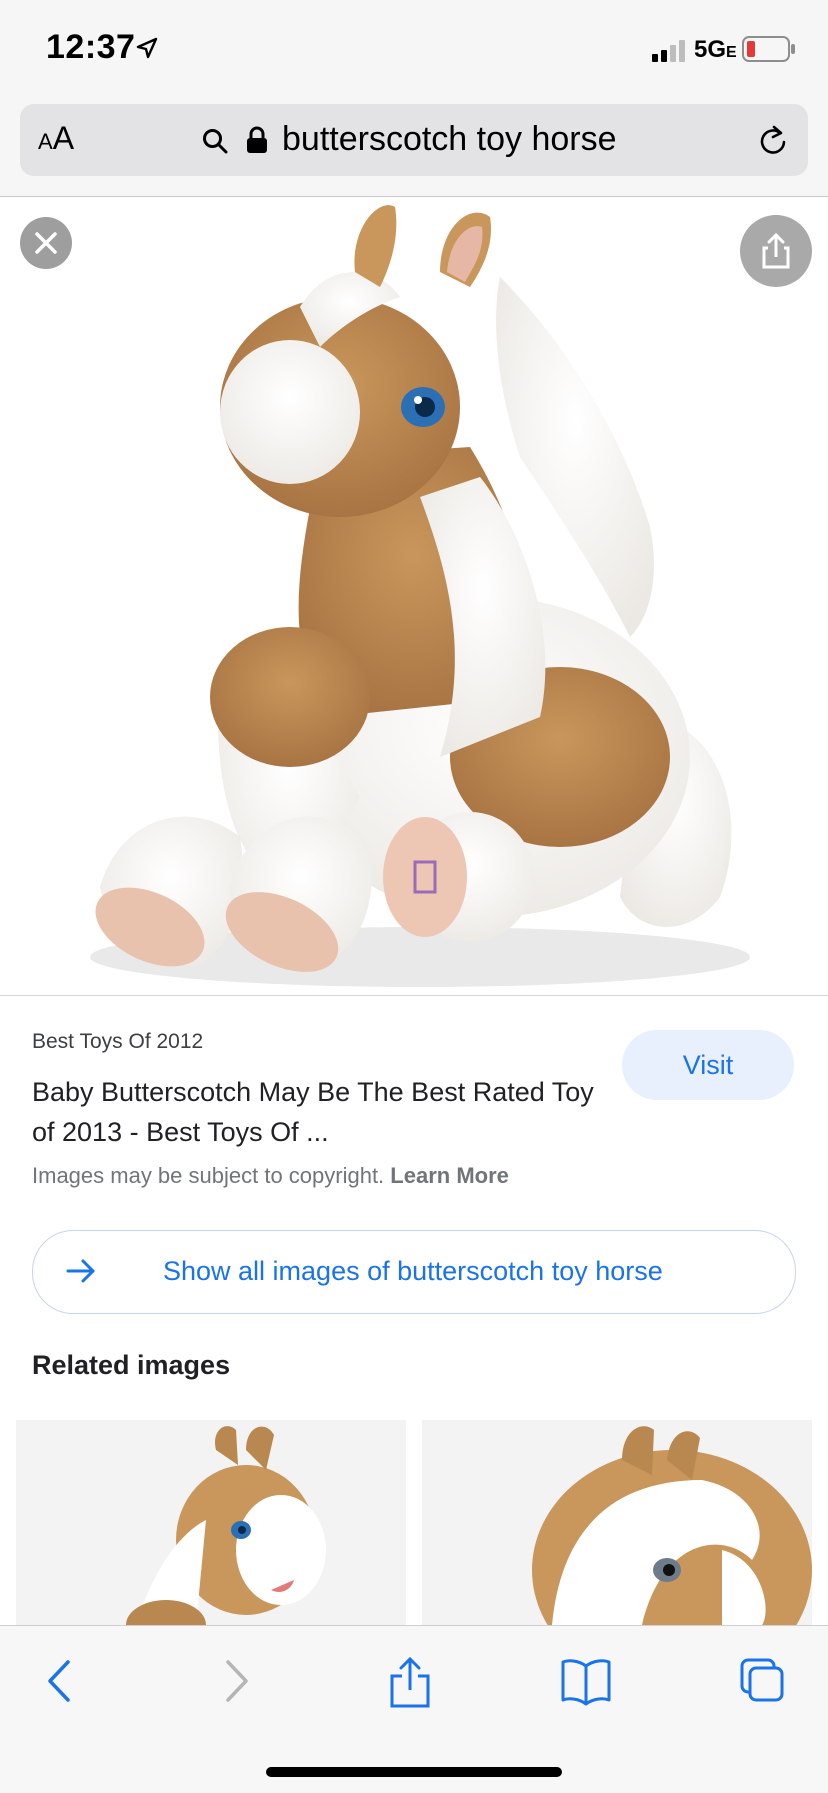 The image size is (828, 1793). What do you see at coordinates (708, 1065) in the screenshot?
I see `visit-button: Visit` at bounding box center [708, 1065].